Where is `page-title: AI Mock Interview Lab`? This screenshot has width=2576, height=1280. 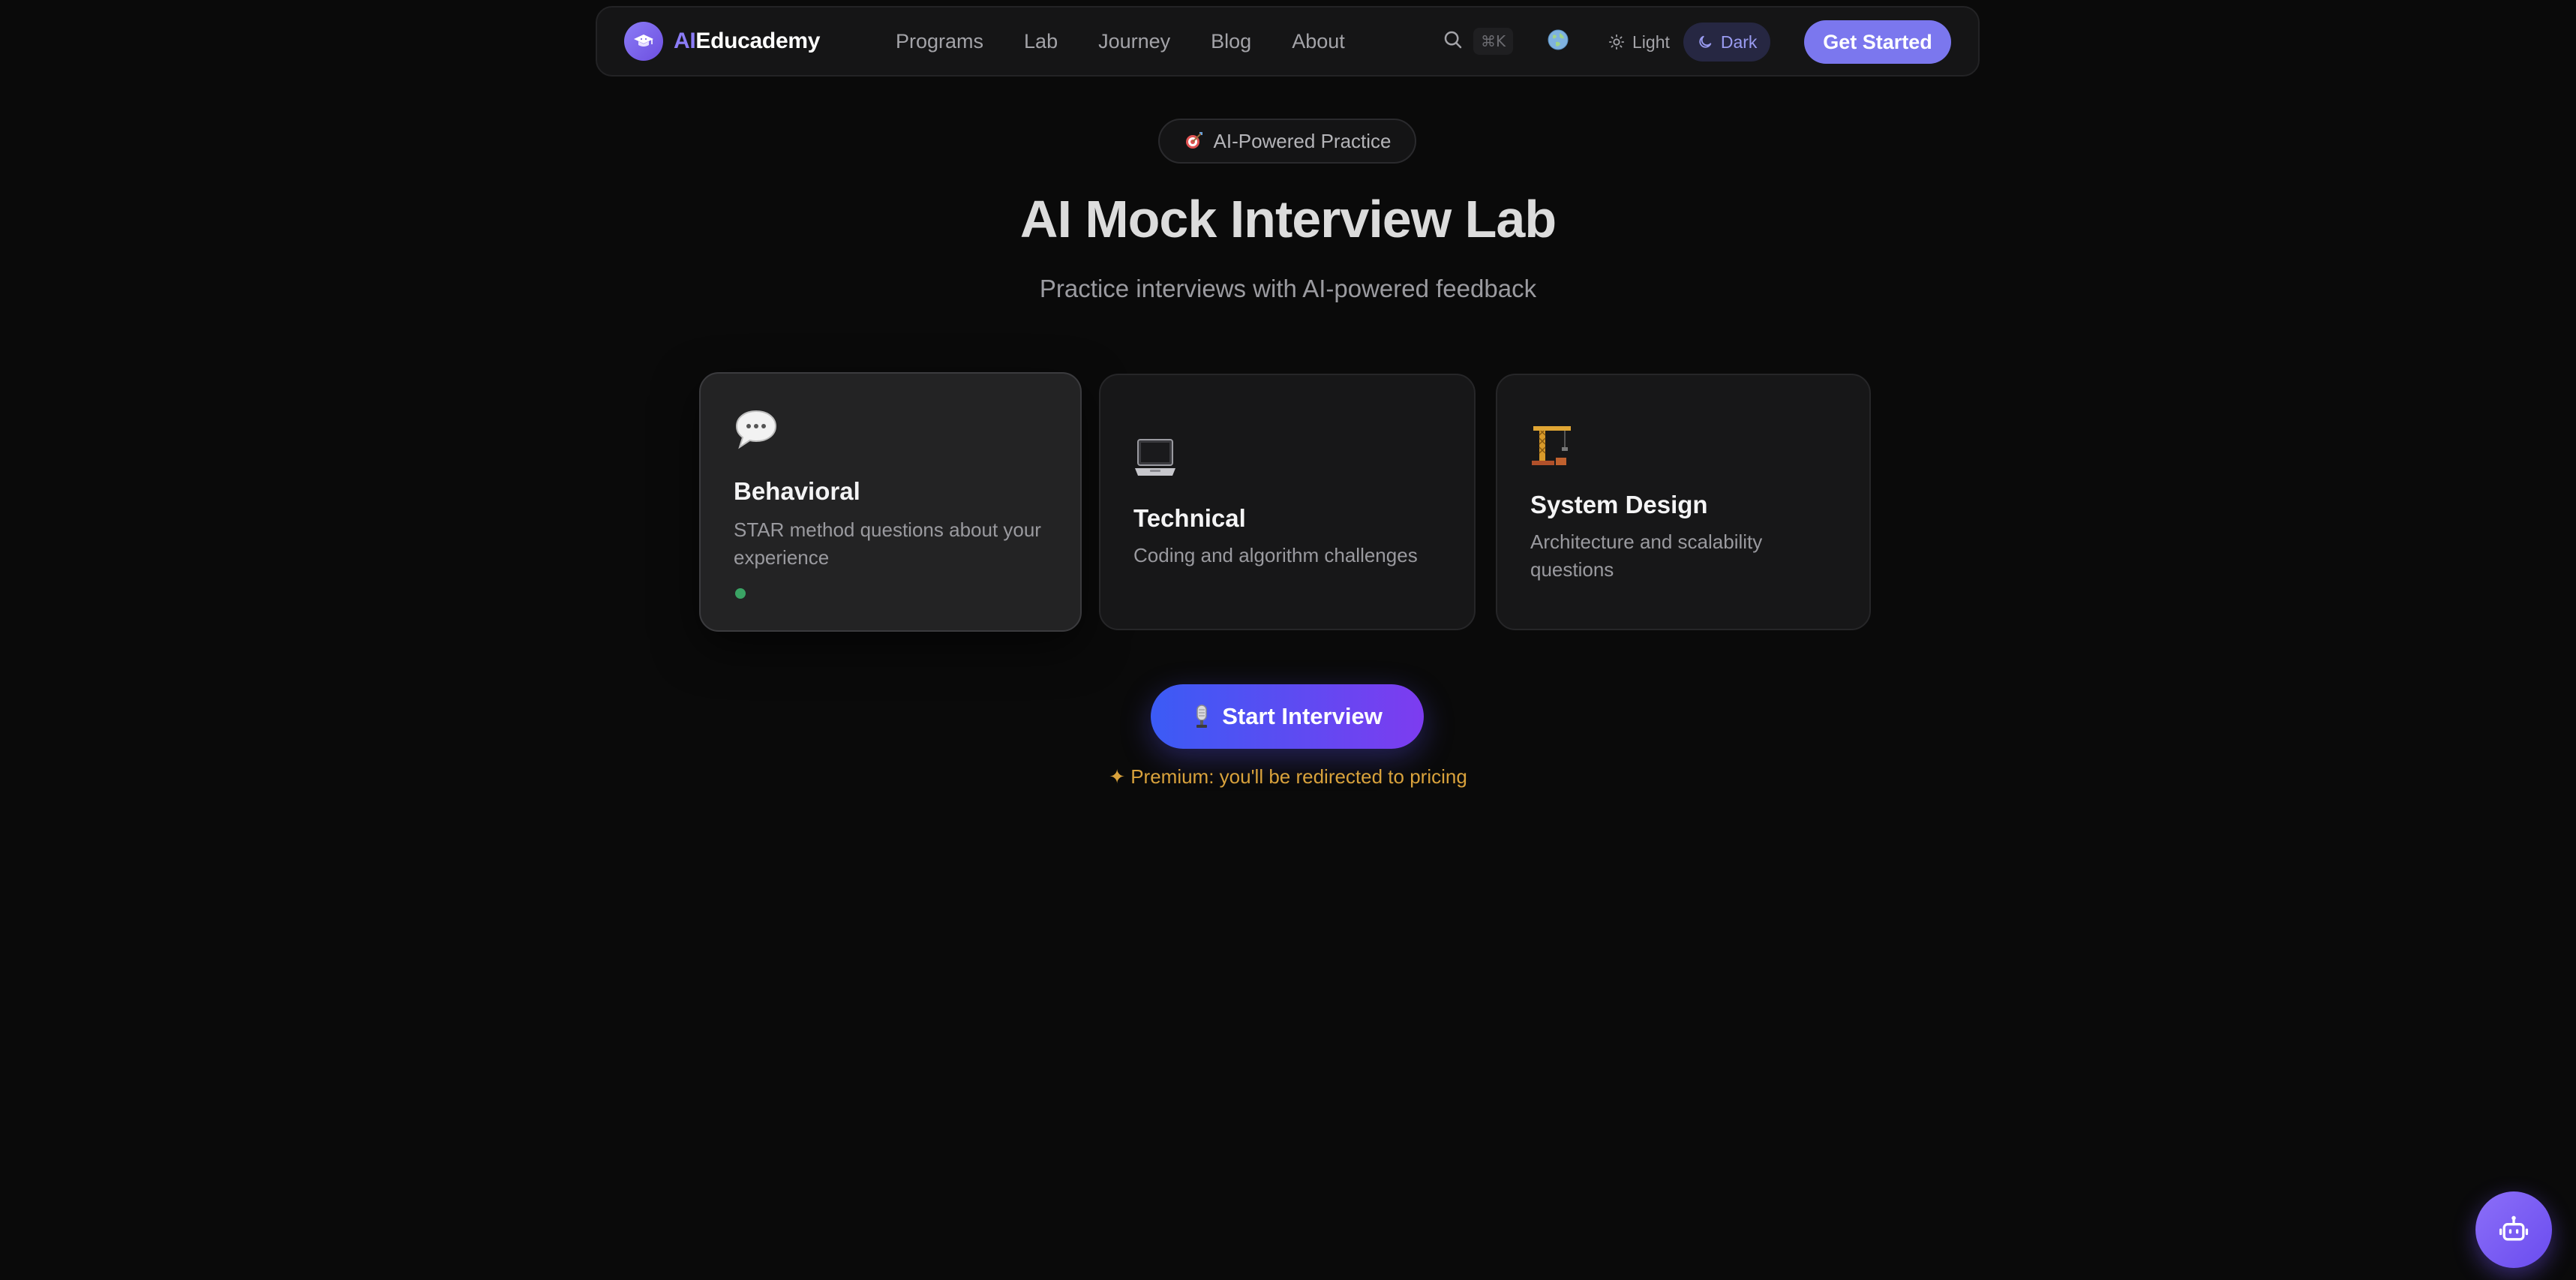
page-title: AI Mock Interview Lab is located at coordinates (1288, 219).